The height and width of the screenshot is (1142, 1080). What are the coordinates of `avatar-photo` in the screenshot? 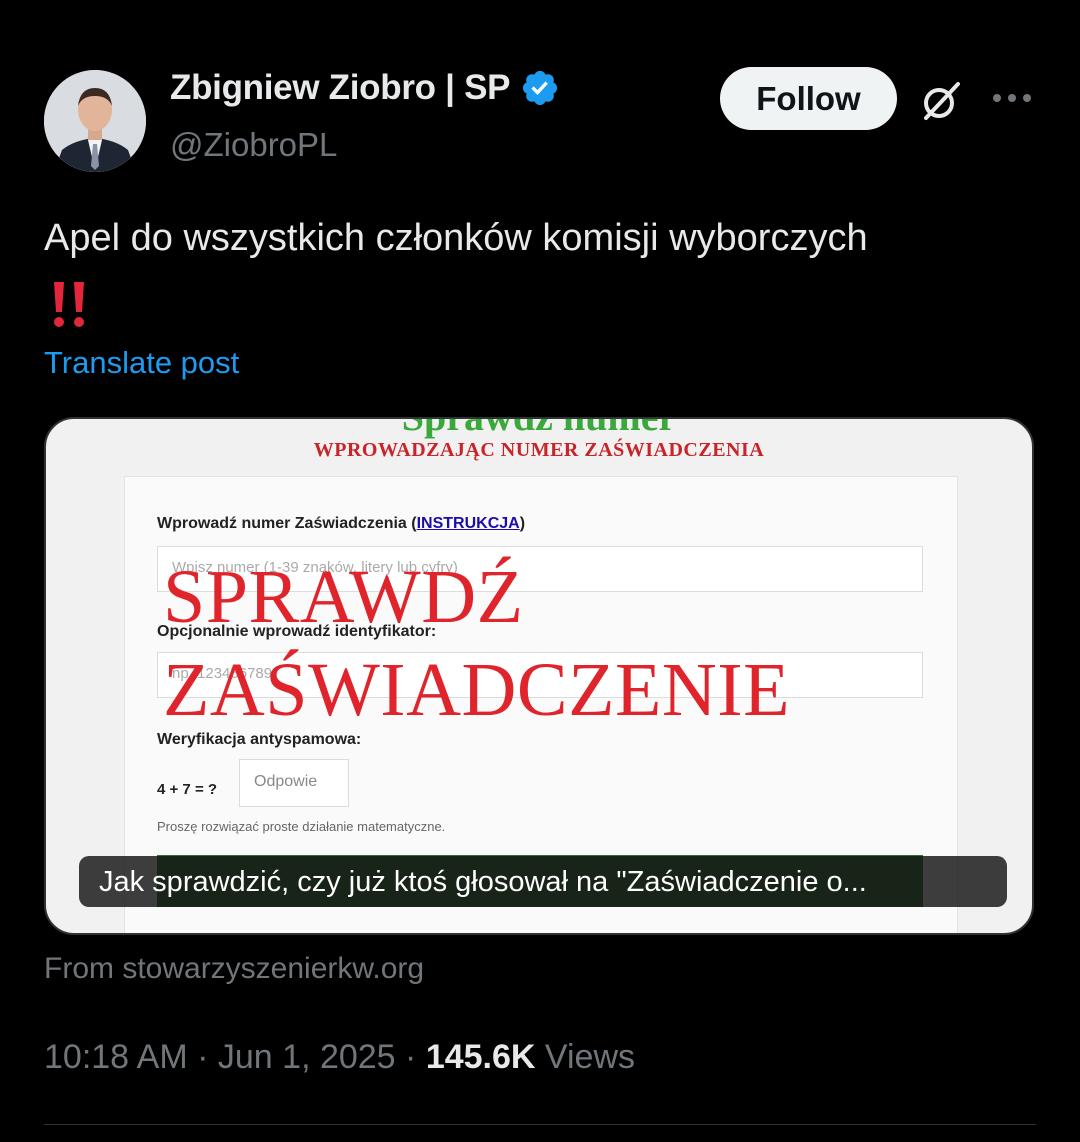 It's located at (95, 121).